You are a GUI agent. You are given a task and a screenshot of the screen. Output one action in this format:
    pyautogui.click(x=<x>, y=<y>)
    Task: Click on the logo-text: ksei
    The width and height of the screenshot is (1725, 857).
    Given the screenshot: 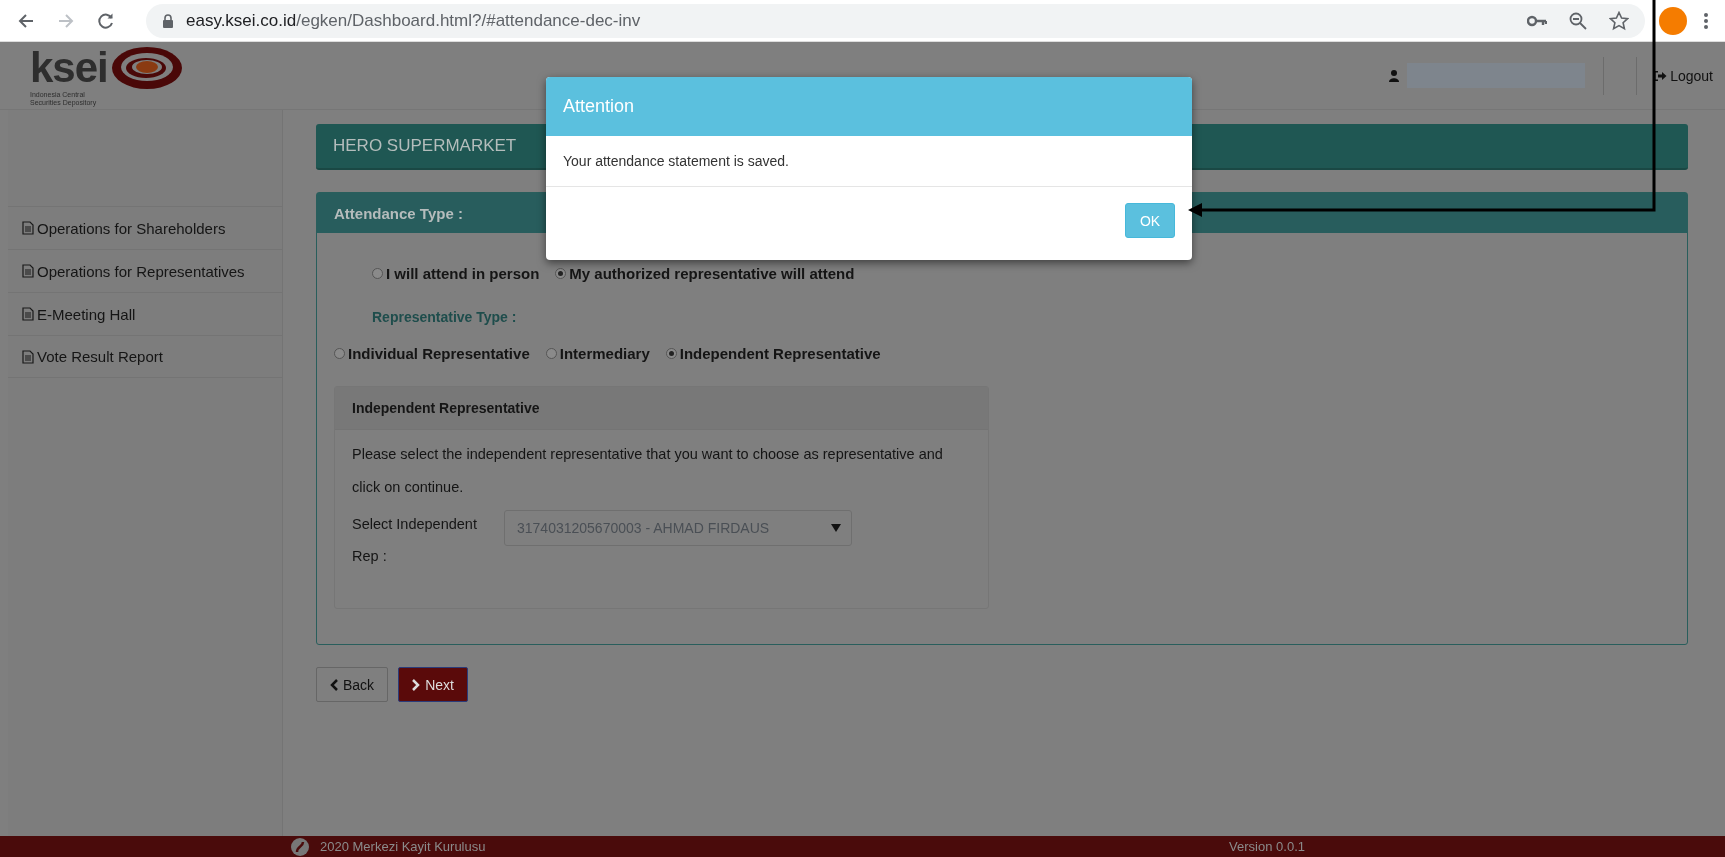 What is the action you would take?
    pyautogui.click(x=69, y=67)
    